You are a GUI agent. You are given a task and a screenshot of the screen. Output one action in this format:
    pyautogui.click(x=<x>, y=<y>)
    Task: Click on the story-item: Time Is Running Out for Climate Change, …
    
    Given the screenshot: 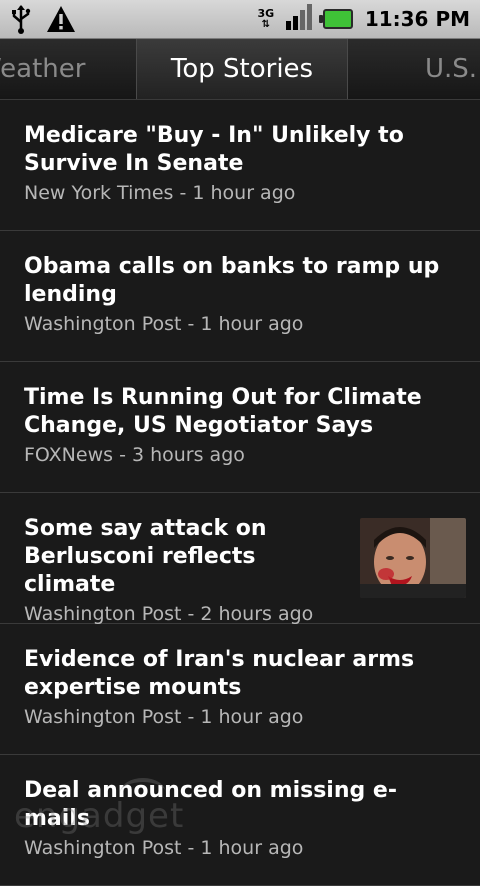 What is the action you would take?
    pyautogui.click(x=240, y=427)
    